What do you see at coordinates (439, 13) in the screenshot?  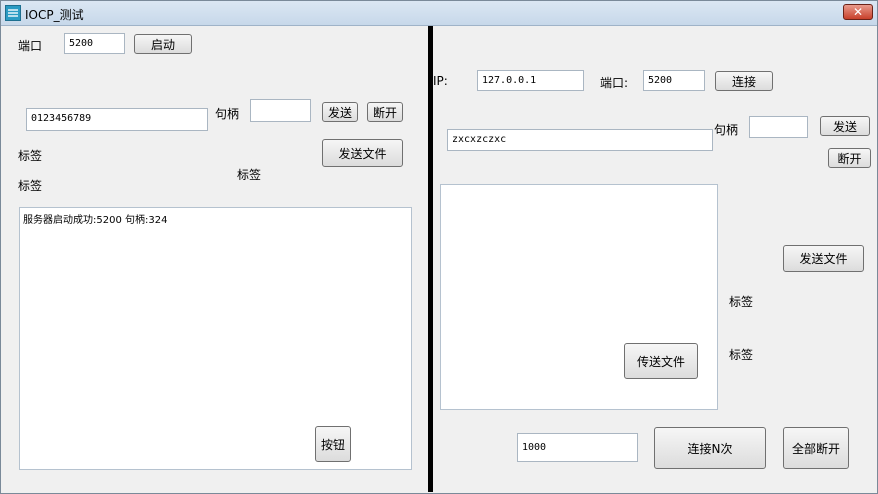 I see `title-bar: IOCP_测试 ✕` at bounding box center [439, 13].